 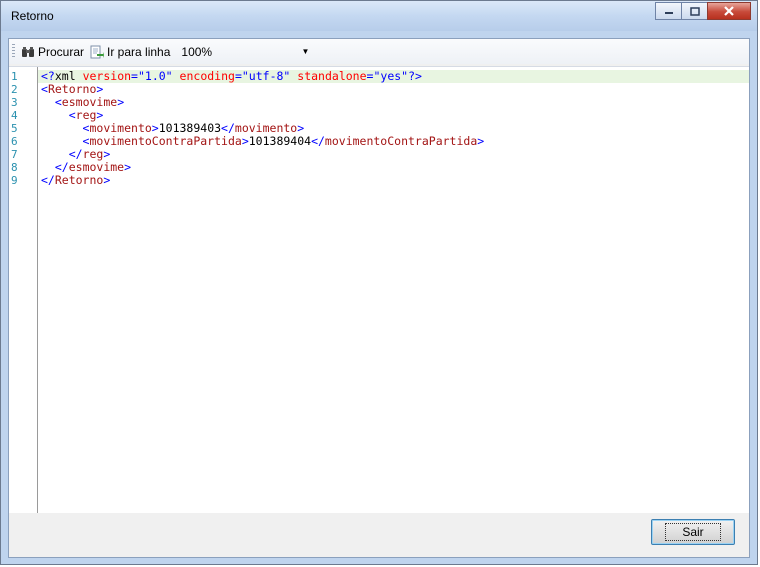 I want to click on decl-close: ?>, so click(x=415, y=76).